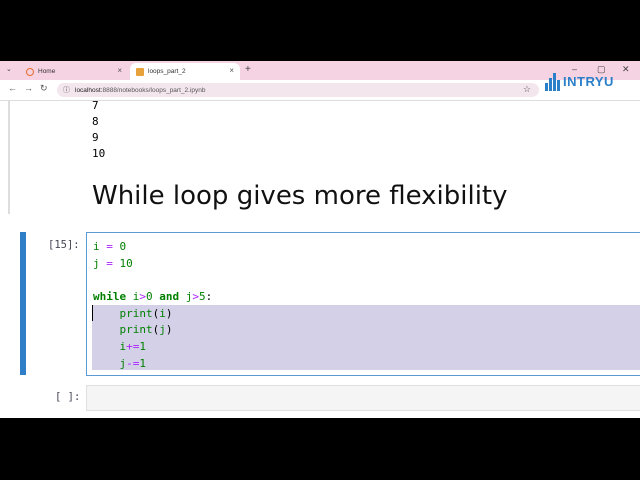  I want to click on code-token: -=, so click(133, 363).